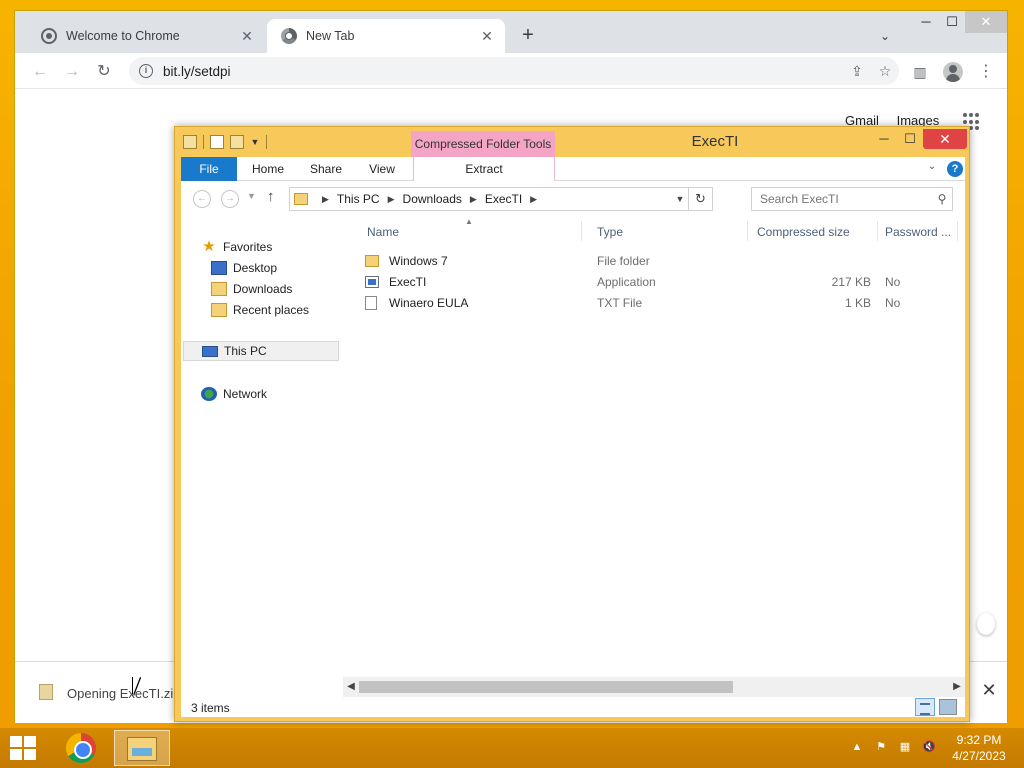  What do you see at coordinates (123, 36) in the screenshot?
I see `tab-title: Welcome to Chrome` at bounding box center [123, 36].